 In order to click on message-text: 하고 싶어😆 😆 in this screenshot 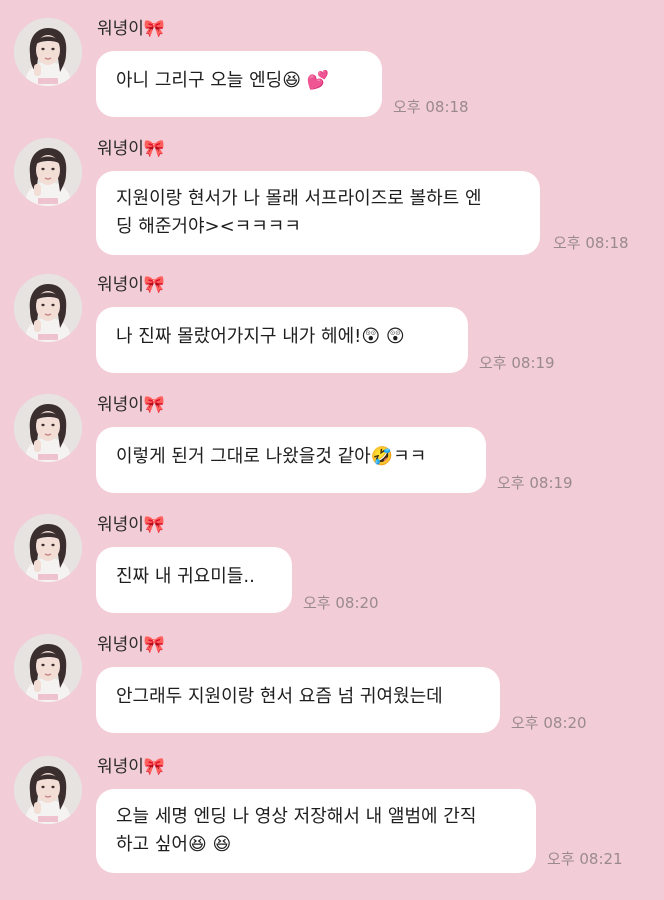, I will do `click(174, 844)`.